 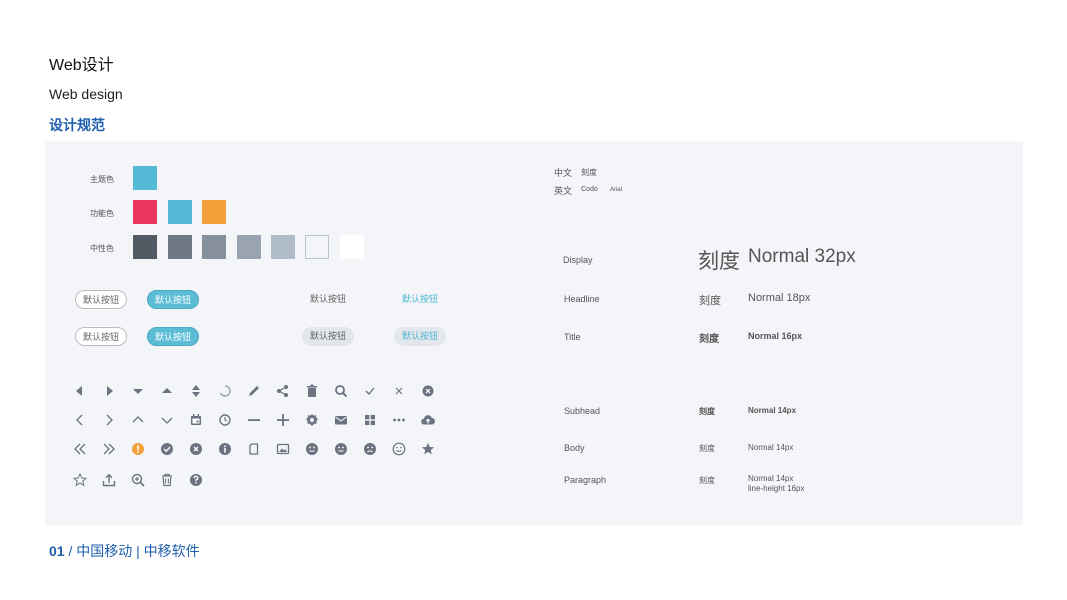 What do you see at coordinates (772, 410) in the screenshot?
I see `typo-subhead-spec: Normal 14px` at bounding box center [772, 410].